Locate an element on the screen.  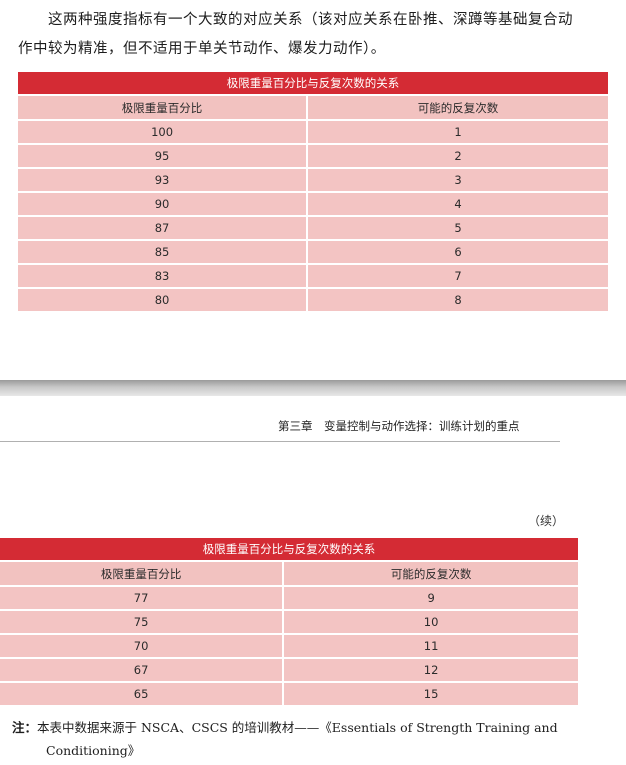
percentage-cell: 65 is located at coordinates (142, 693).